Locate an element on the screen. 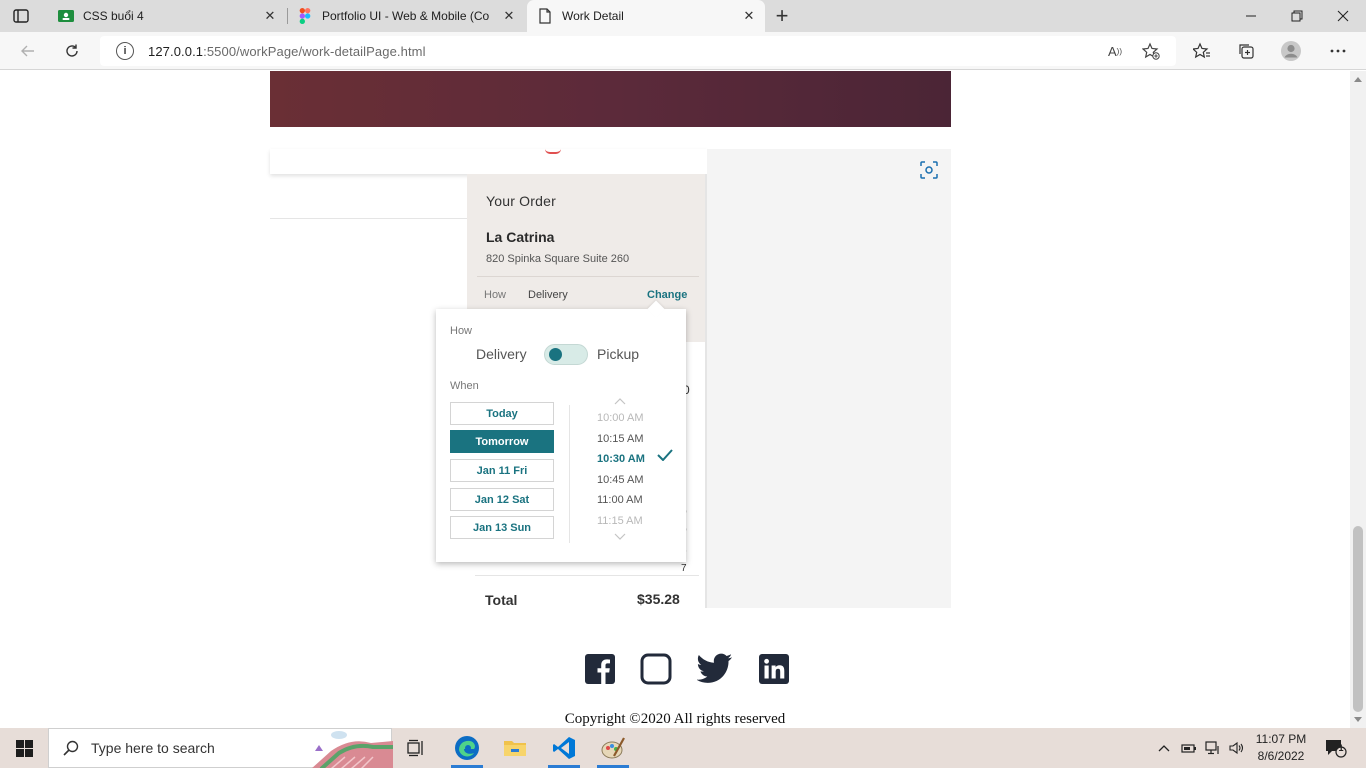 The width and height of the screenshot is (1366, 768). clock-date: 8/6/2022 is located at coordinates (1281, 756).